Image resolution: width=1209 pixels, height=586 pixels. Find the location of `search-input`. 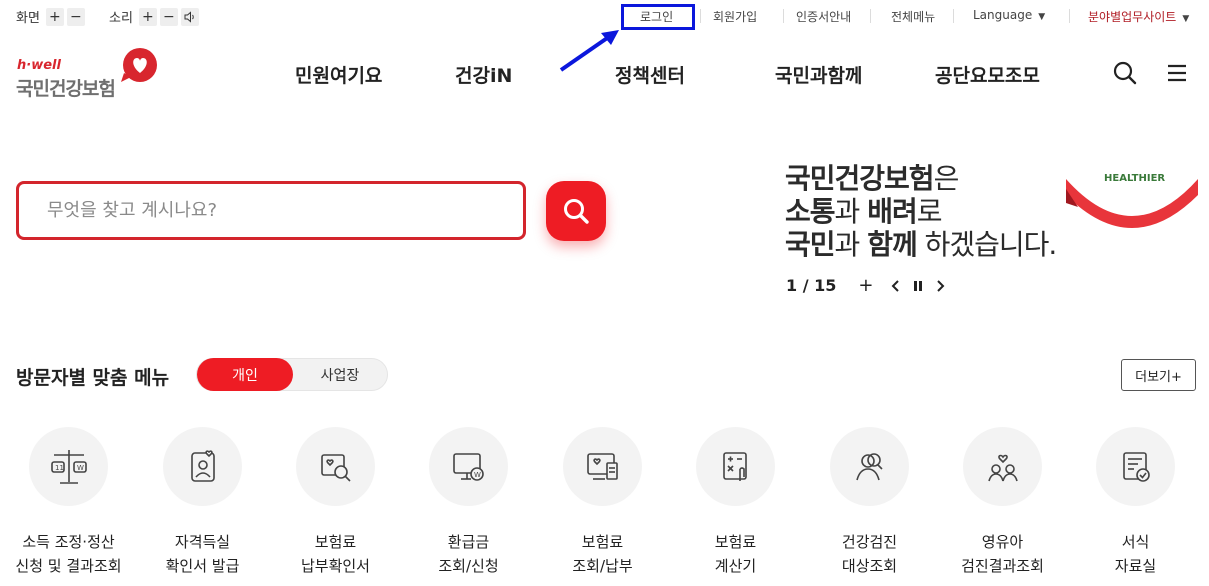

search-input is located at coordinates (271, 210).